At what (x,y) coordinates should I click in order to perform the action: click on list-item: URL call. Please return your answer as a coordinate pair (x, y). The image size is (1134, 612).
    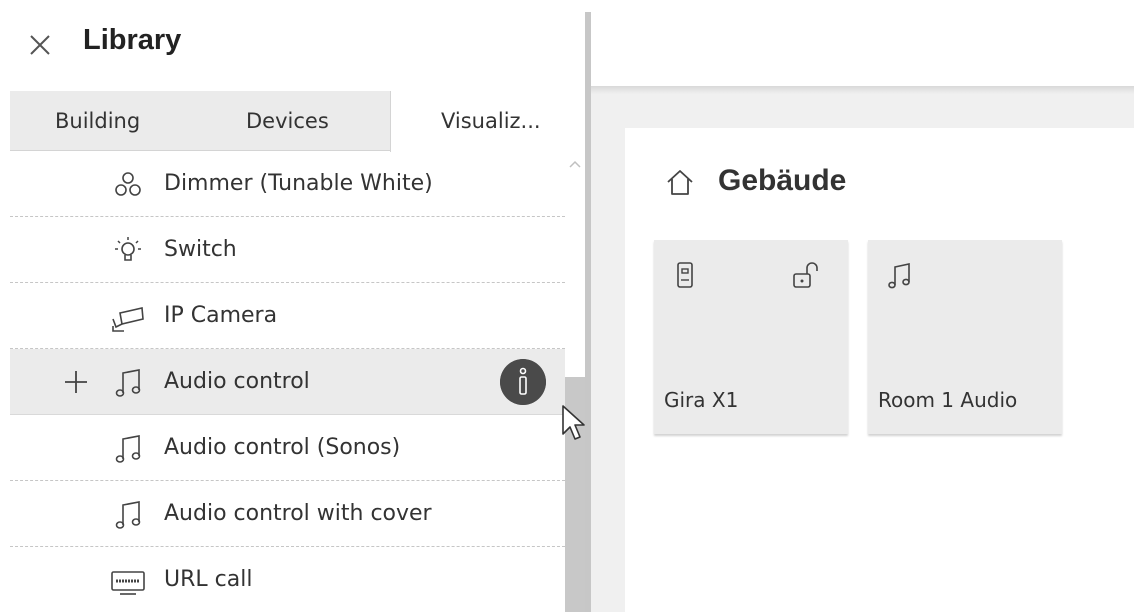
    Looking at the image, I should click on (287, 579).